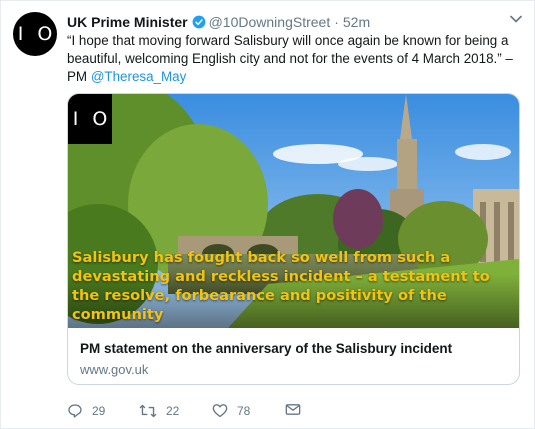  I want to click on direct-message-icon, so click(293, 409).